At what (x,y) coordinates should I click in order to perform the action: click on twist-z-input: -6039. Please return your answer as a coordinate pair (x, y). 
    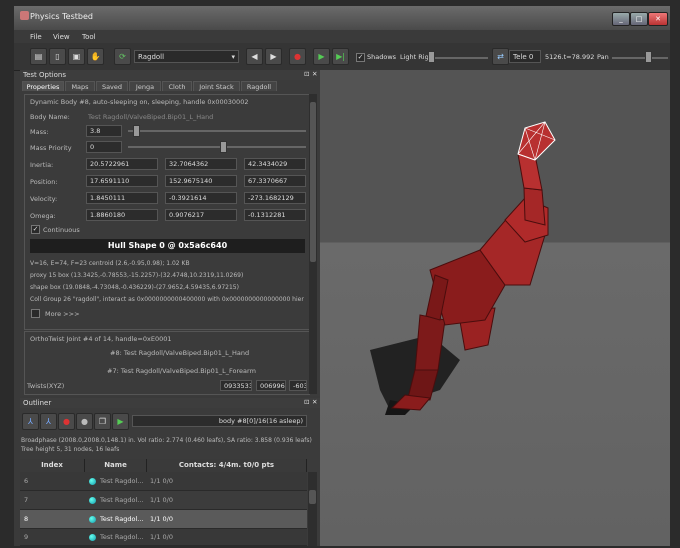
    Looking at the image, I should click on (298, 385).